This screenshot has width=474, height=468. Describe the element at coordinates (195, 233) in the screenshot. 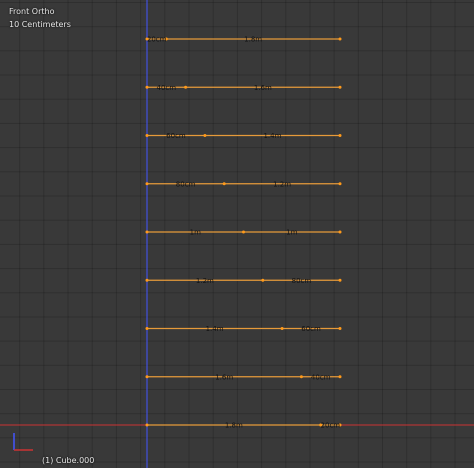

I see `edge-length-left: 1m` at that location.